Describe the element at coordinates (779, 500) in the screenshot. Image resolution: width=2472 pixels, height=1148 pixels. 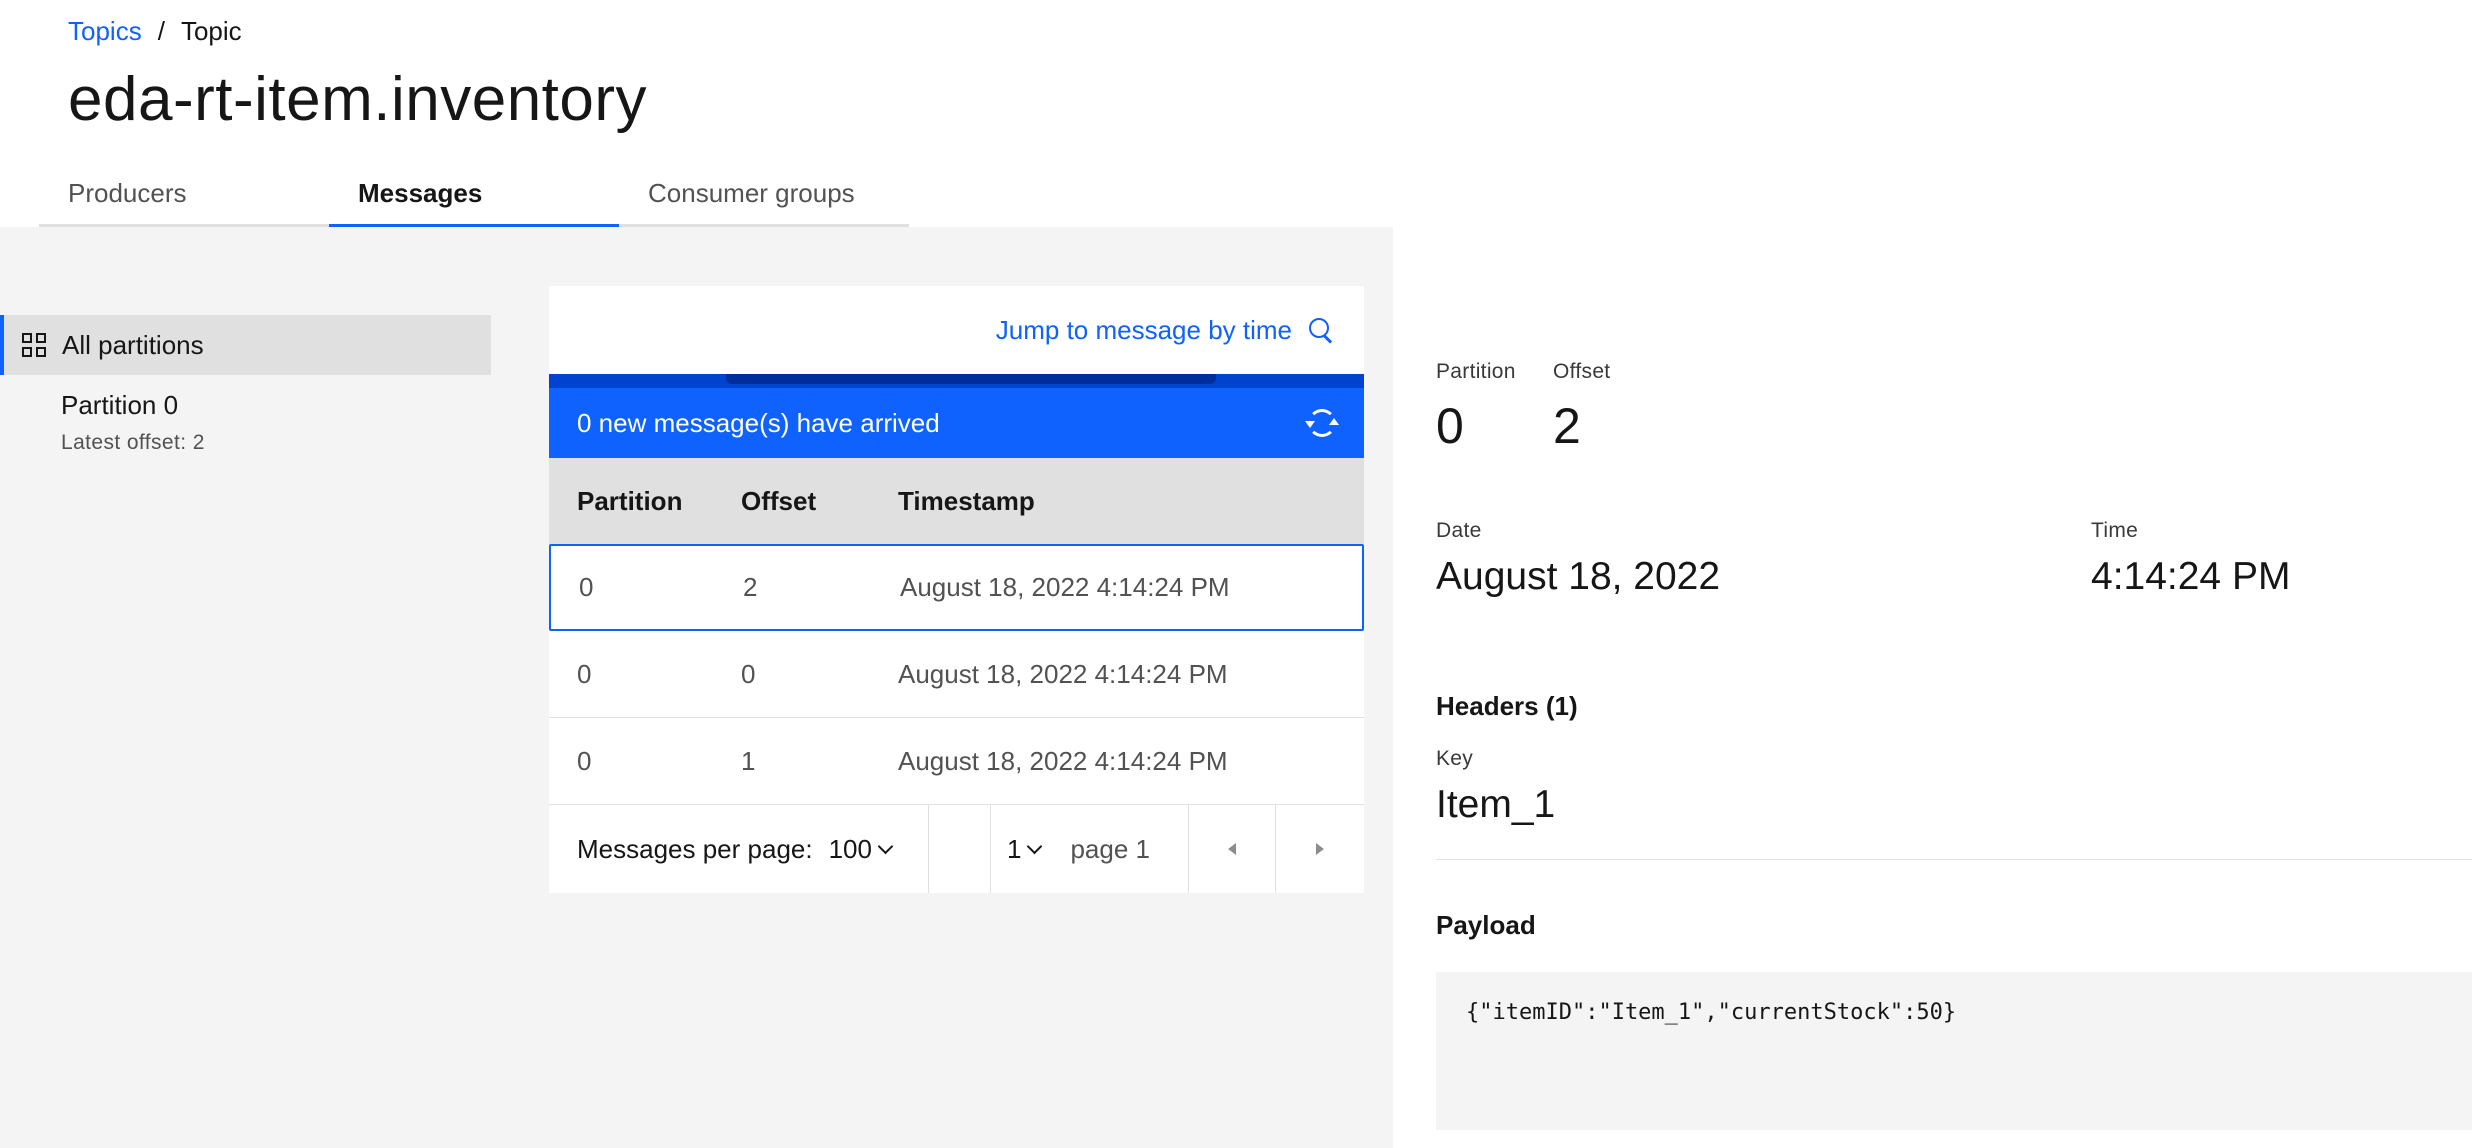
I see `column-header-offset: Offset` at that location.